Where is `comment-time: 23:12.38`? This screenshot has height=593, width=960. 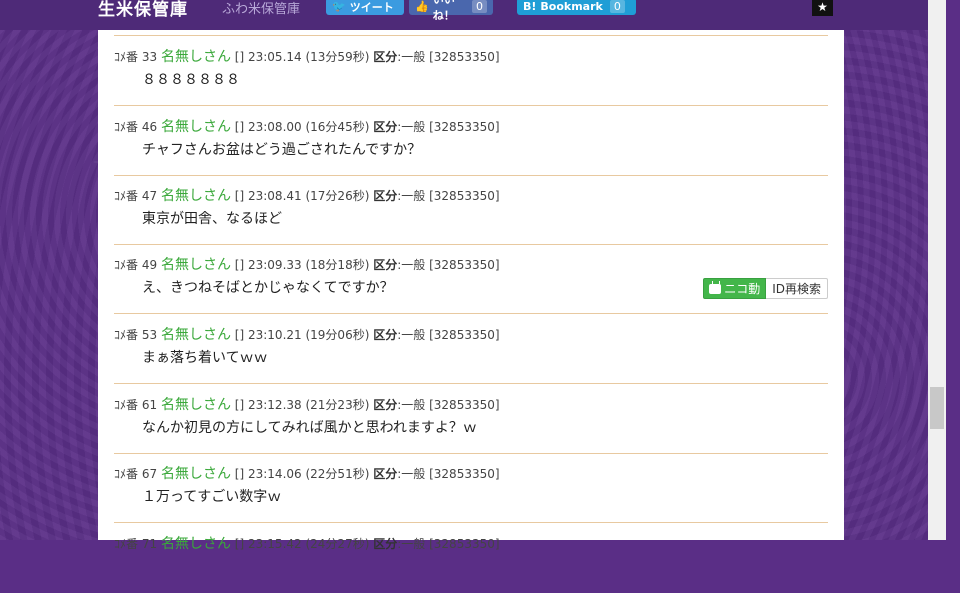
comment-time: 23:12.38 is located at coordinates (274, 405).